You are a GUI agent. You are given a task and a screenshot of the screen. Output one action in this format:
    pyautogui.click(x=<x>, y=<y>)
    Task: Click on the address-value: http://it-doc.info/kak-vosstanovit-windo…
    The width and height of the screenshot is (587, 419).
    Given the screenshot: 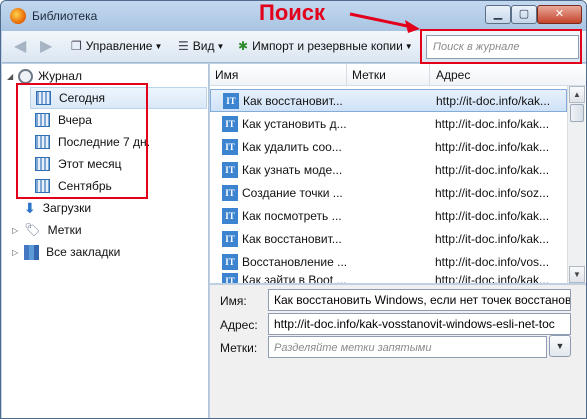 What is the action you would take?
    pyautogui.click(x=414, y=324)
    